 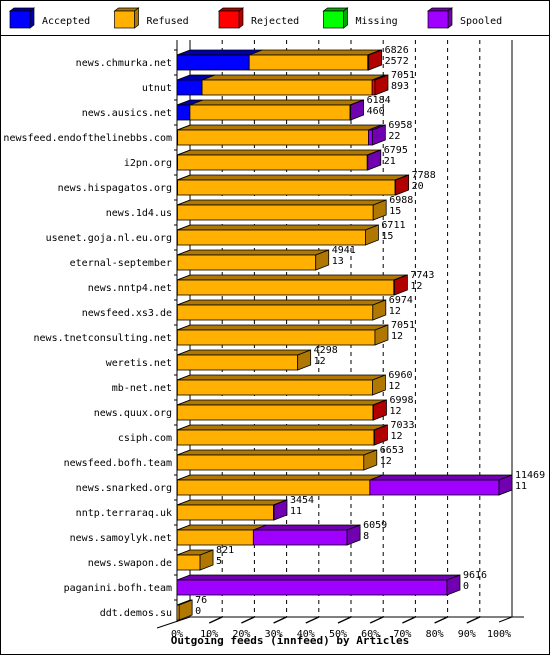 What do you see at coordinates (292, 277) in the screenshot?
I see `bar-top-news-nntp4-net-refused` at bounding box center [292, 277].